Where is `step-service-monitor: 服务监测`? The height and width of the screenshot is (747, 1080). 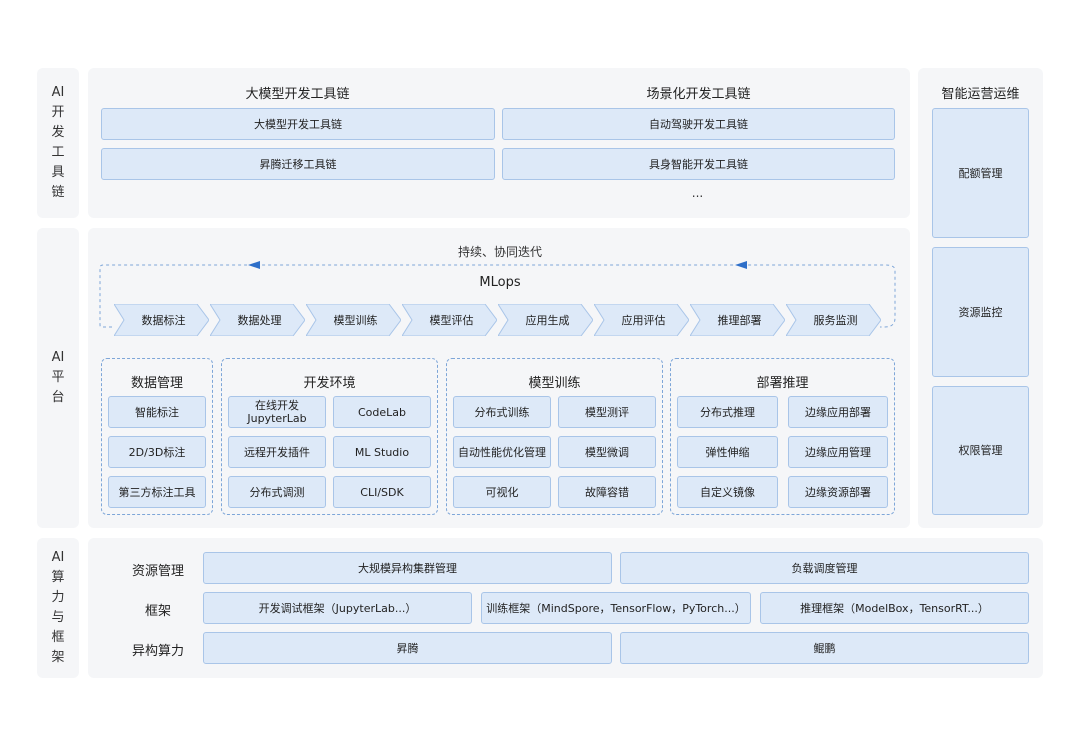 step-service-monitor: 服务监测 is located at coordinates (833, 320).